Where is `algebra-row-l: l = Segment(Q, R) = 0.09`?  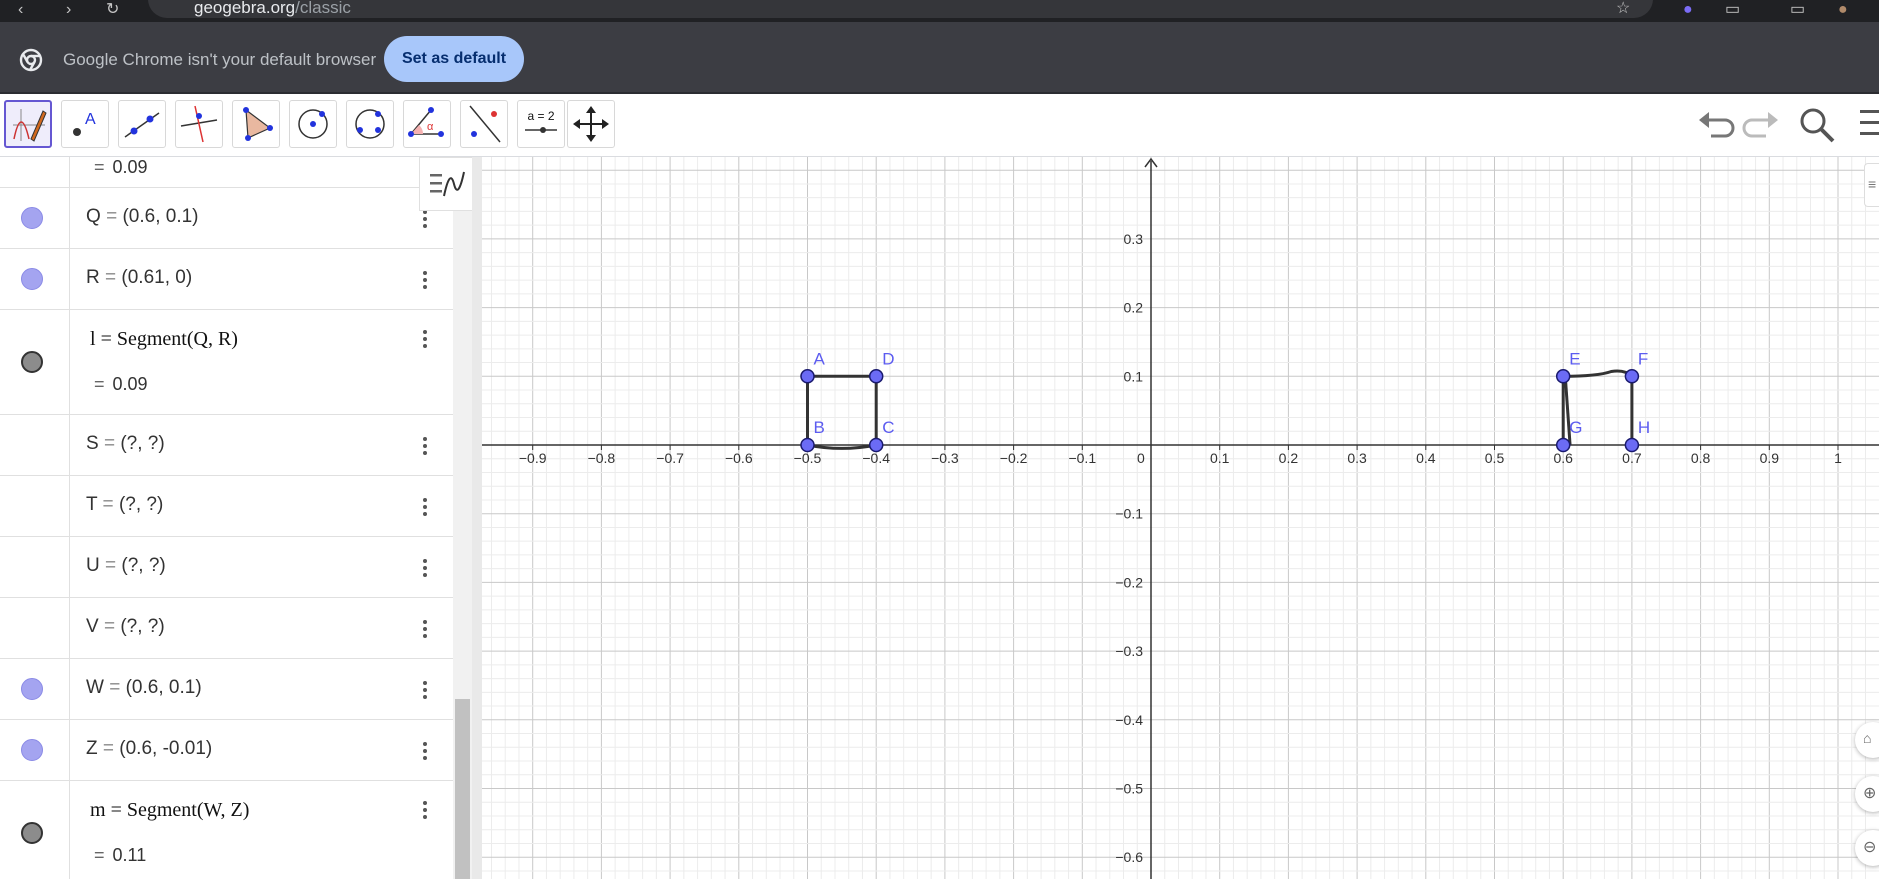 algebra-row-l: l = Segment(Q, R) = 0.09 is located at coordinates (226, 362).